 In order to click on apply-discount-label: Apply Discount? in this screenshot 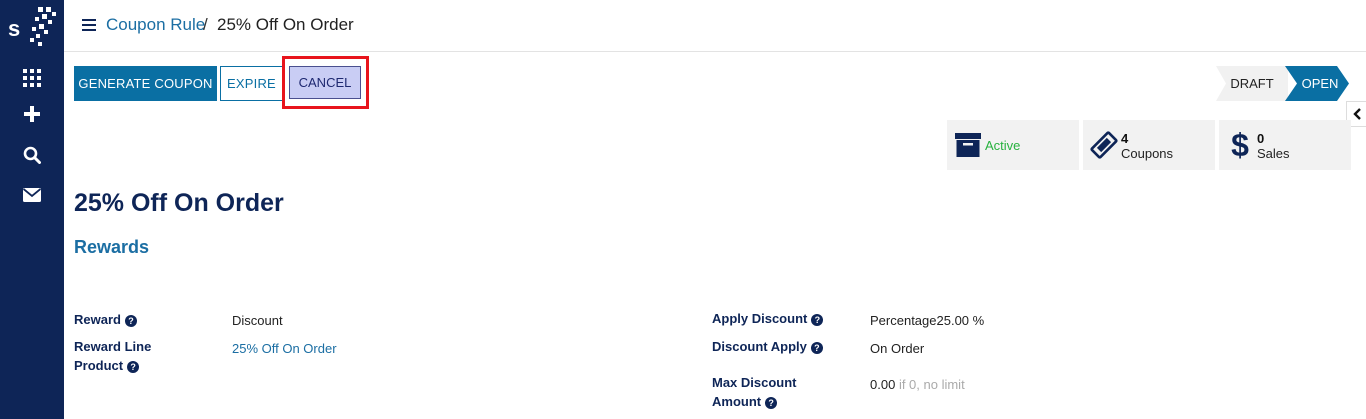, I will do `click(768, 318)`.